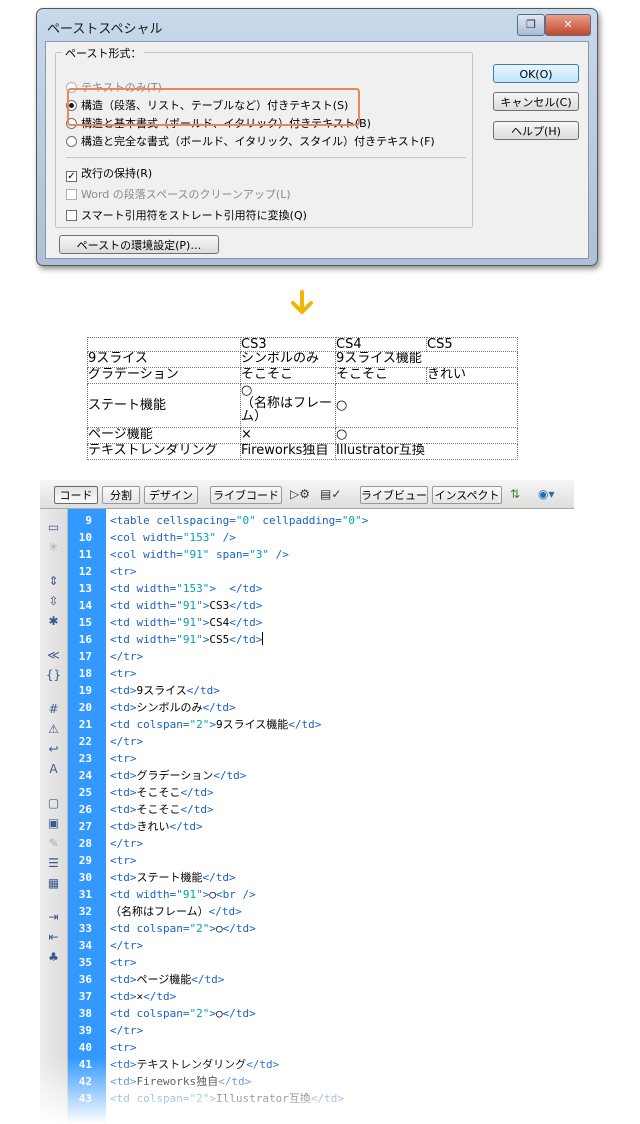 Image resolution: width=640 pixels, height=1124 pixels. What do you see at coordinates (167, 979) in the screenshot?
I see `code-line: <td>ページ機能</td>` at bounding box center [167, 979].